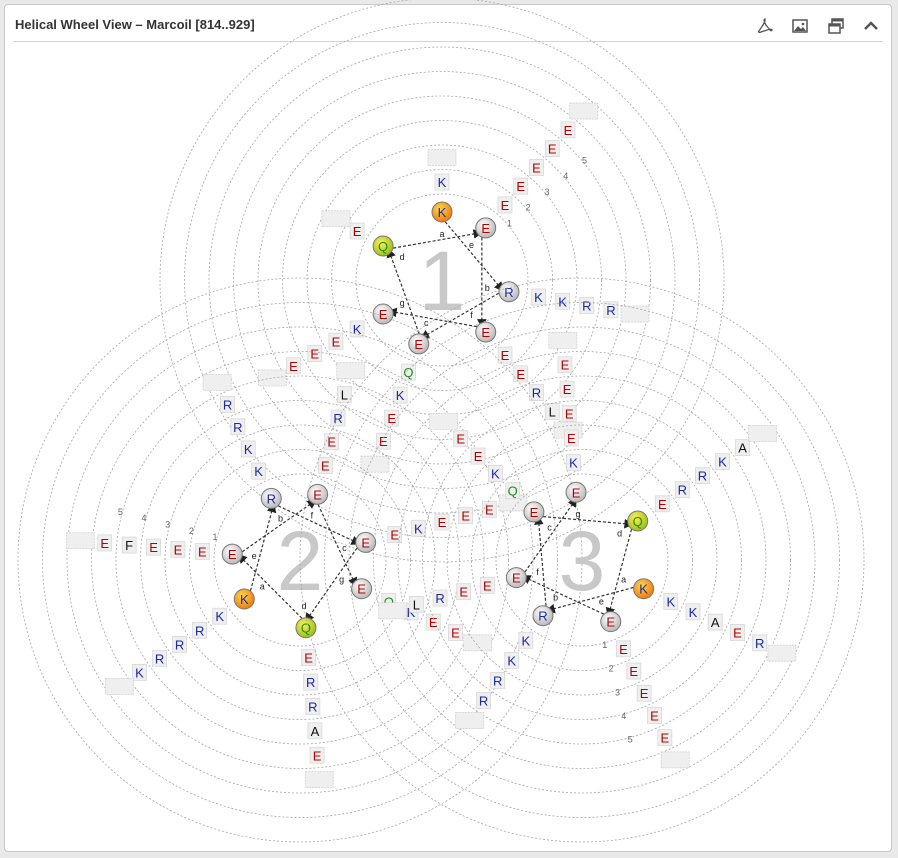 This screenshot has width=898, height=858. I want to click on outer-residue-letter: A, so click(715, 622).